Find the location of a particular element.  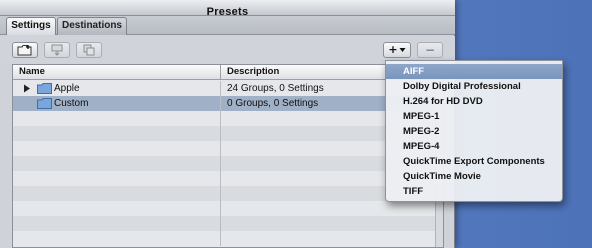

apply-icon is located at coordinates (57, 50).